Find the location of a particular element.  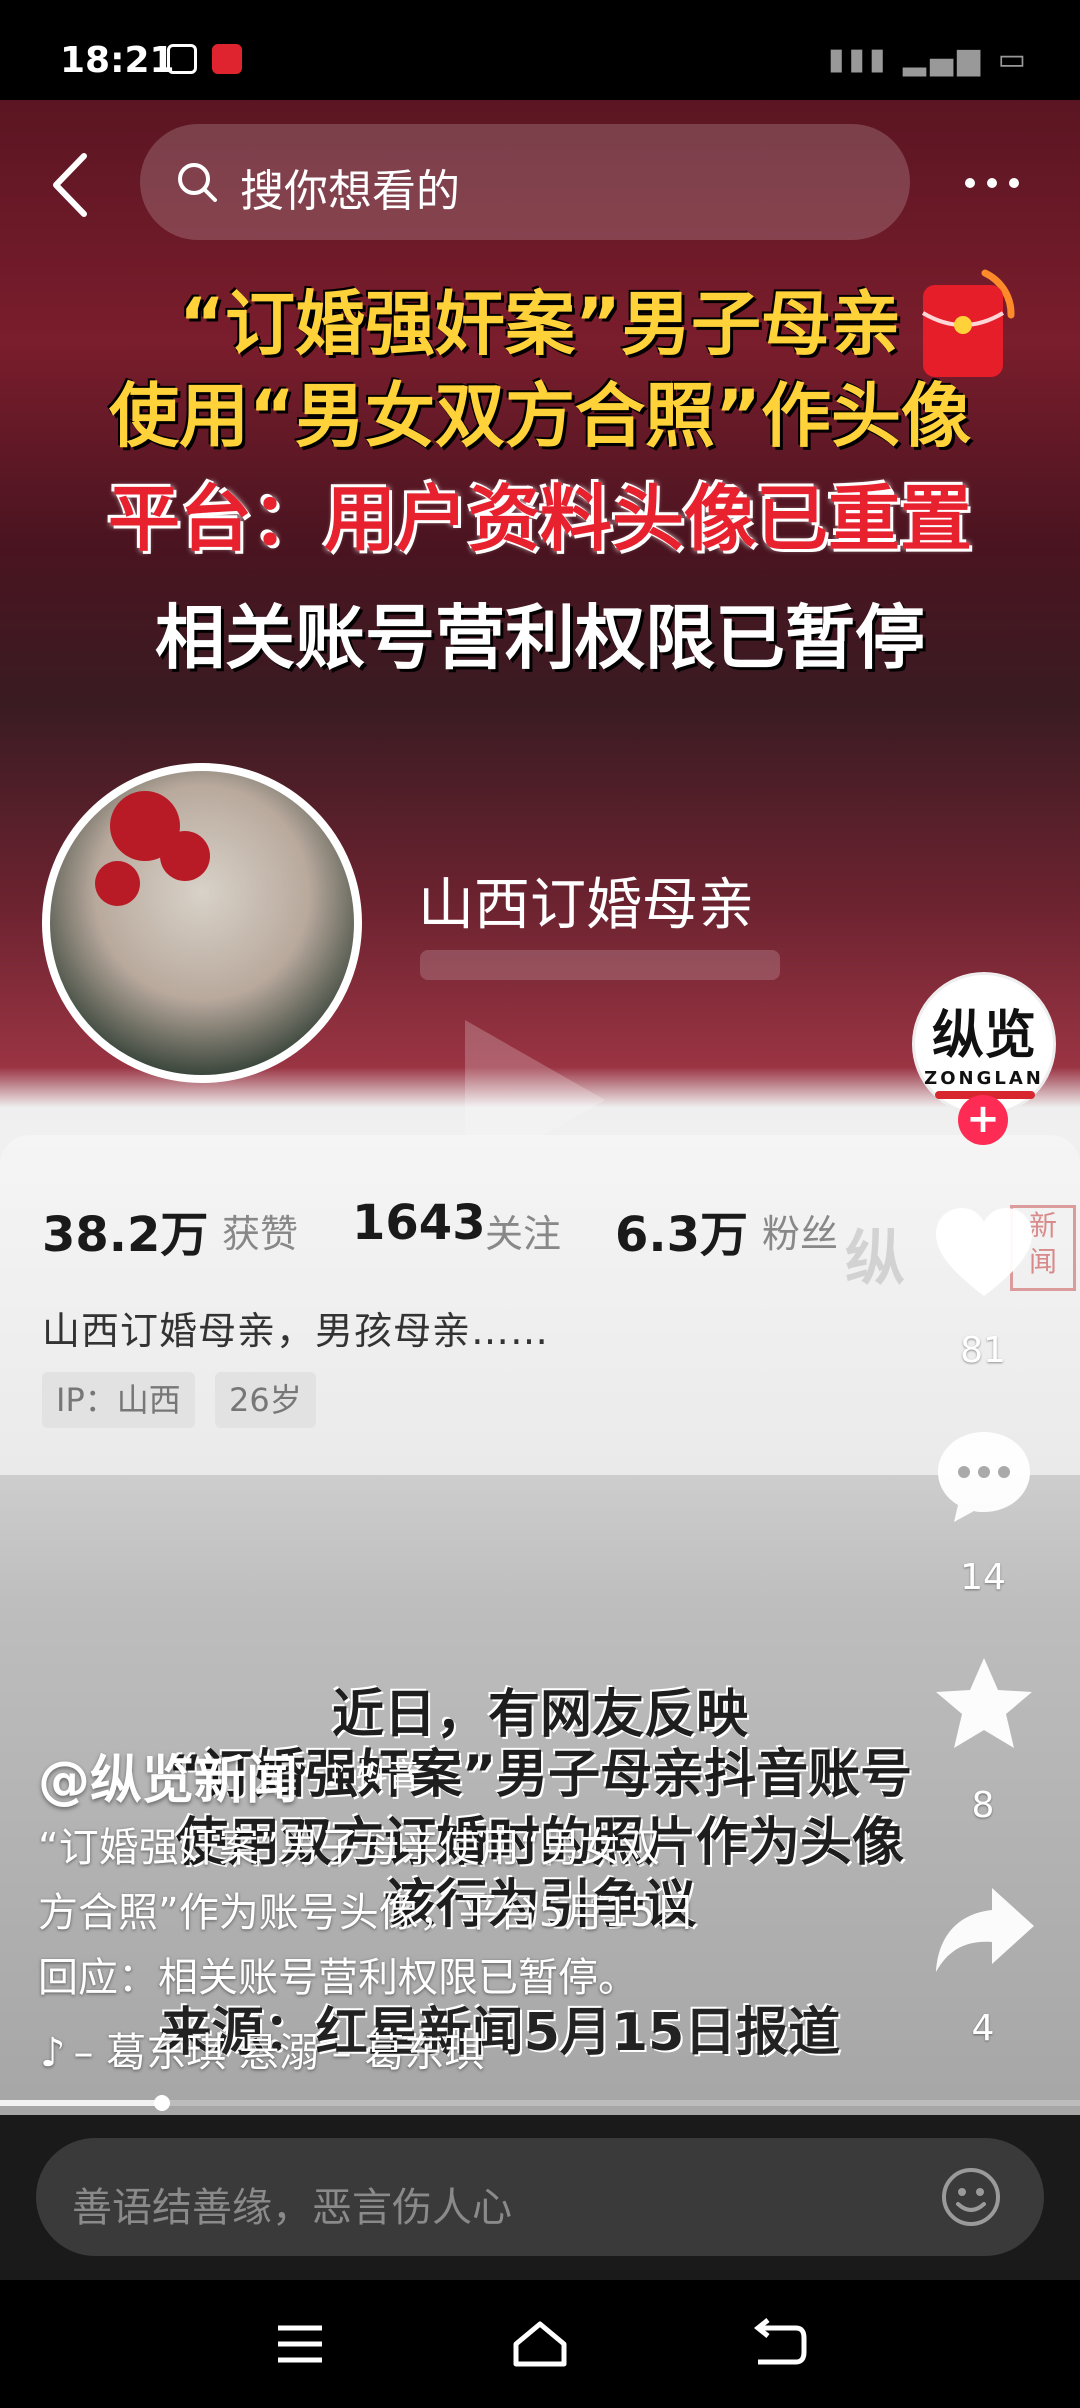

caption-line-2: 方合照”作为账号头像，平台5月15日 is located at coordinates (366, 1909).